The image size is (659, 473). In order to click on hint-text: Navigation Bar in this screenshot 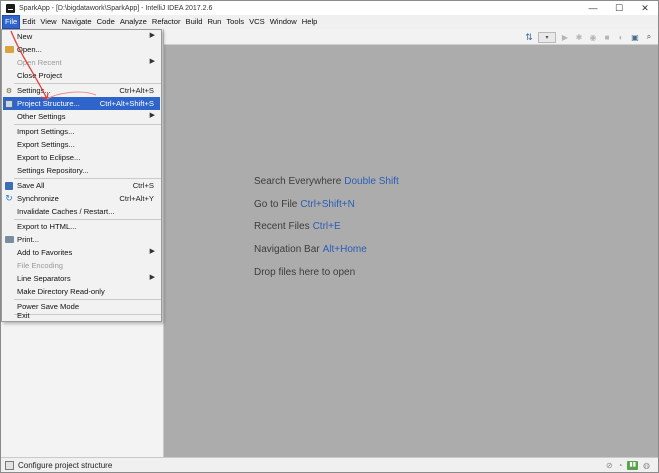, I will do `click(287, 249)`.